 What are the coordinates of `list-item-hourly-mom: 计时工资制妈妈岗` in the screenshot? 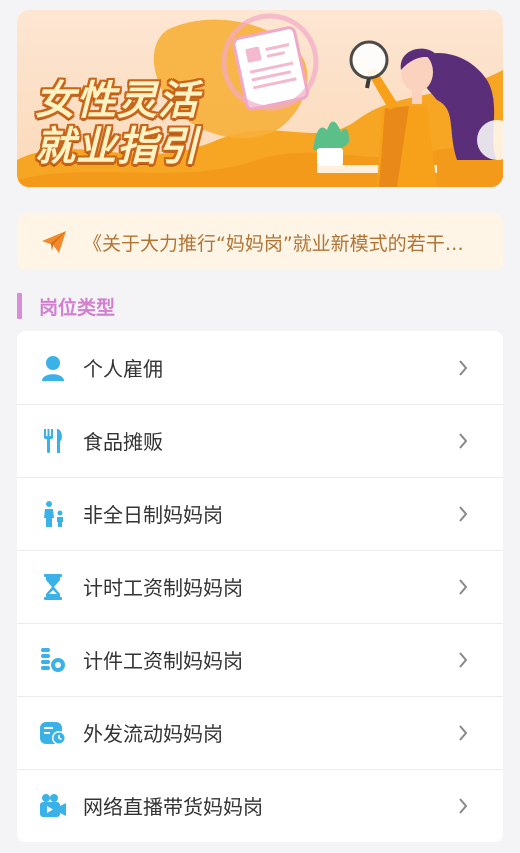 It's located at (260, 586).